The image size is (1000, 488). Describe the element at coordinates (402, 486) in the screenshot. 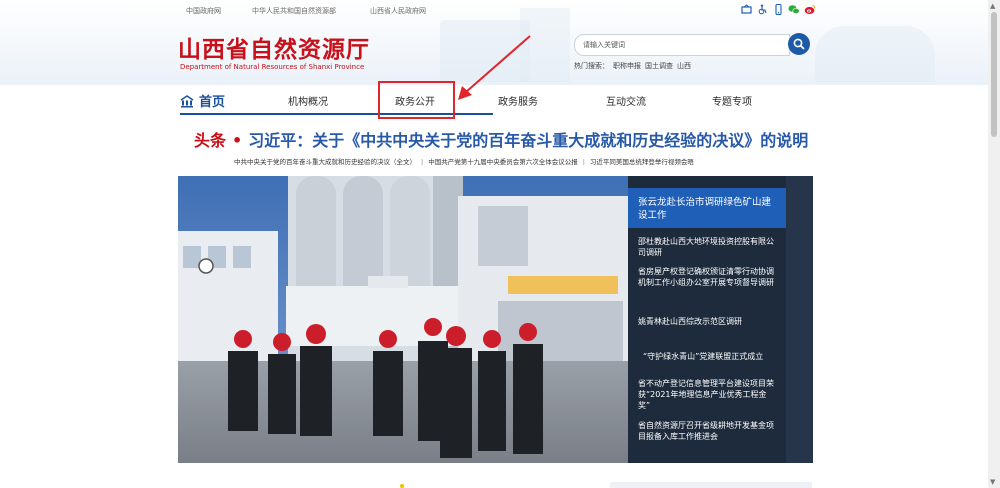

I see `bottom-marker` at that location.